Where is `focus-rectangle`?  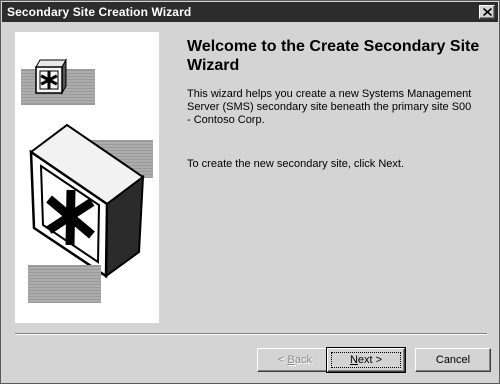 focus-rectangle is located at coordinates (366, 360).